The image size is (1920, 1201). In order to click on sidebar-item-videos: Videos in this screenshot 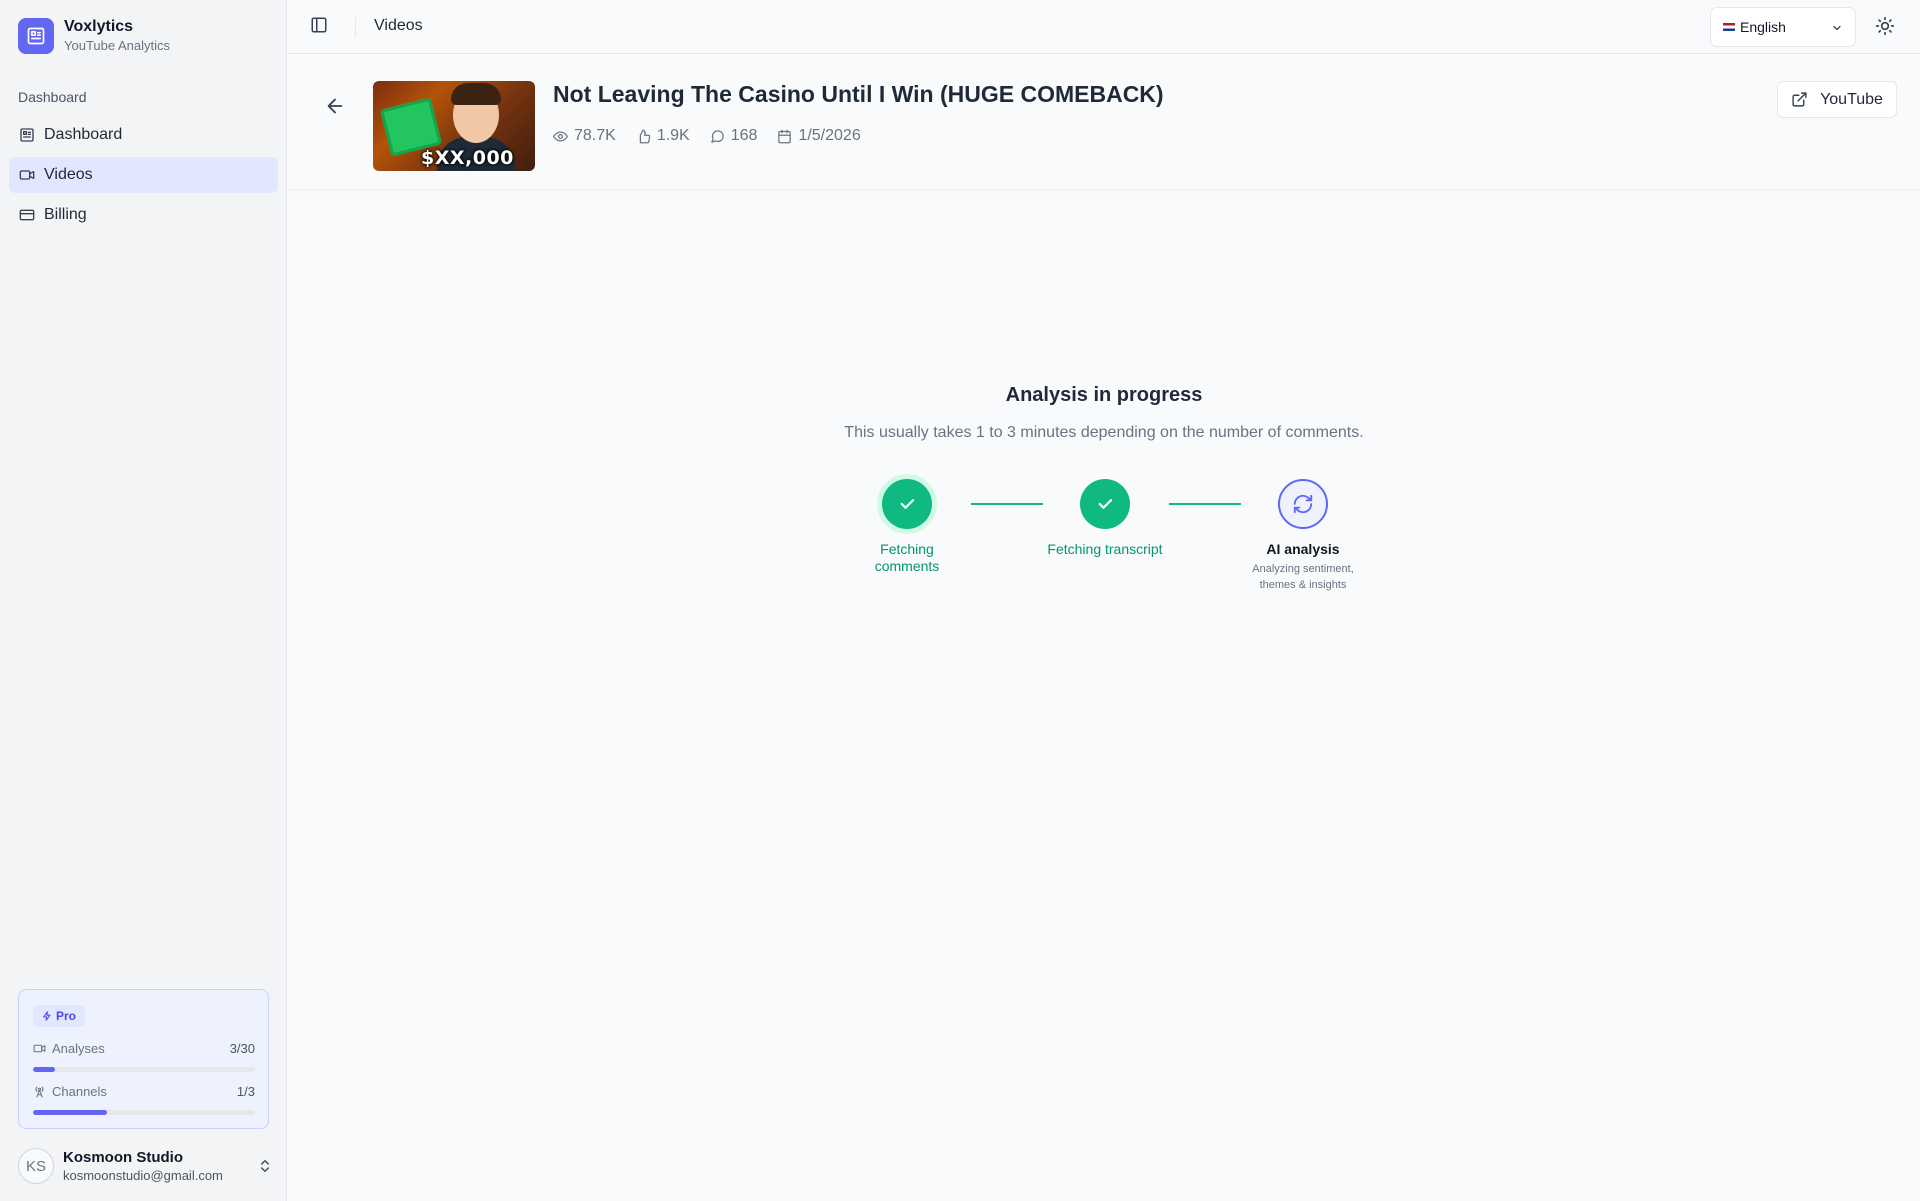, I will do `click(143, 175)`.